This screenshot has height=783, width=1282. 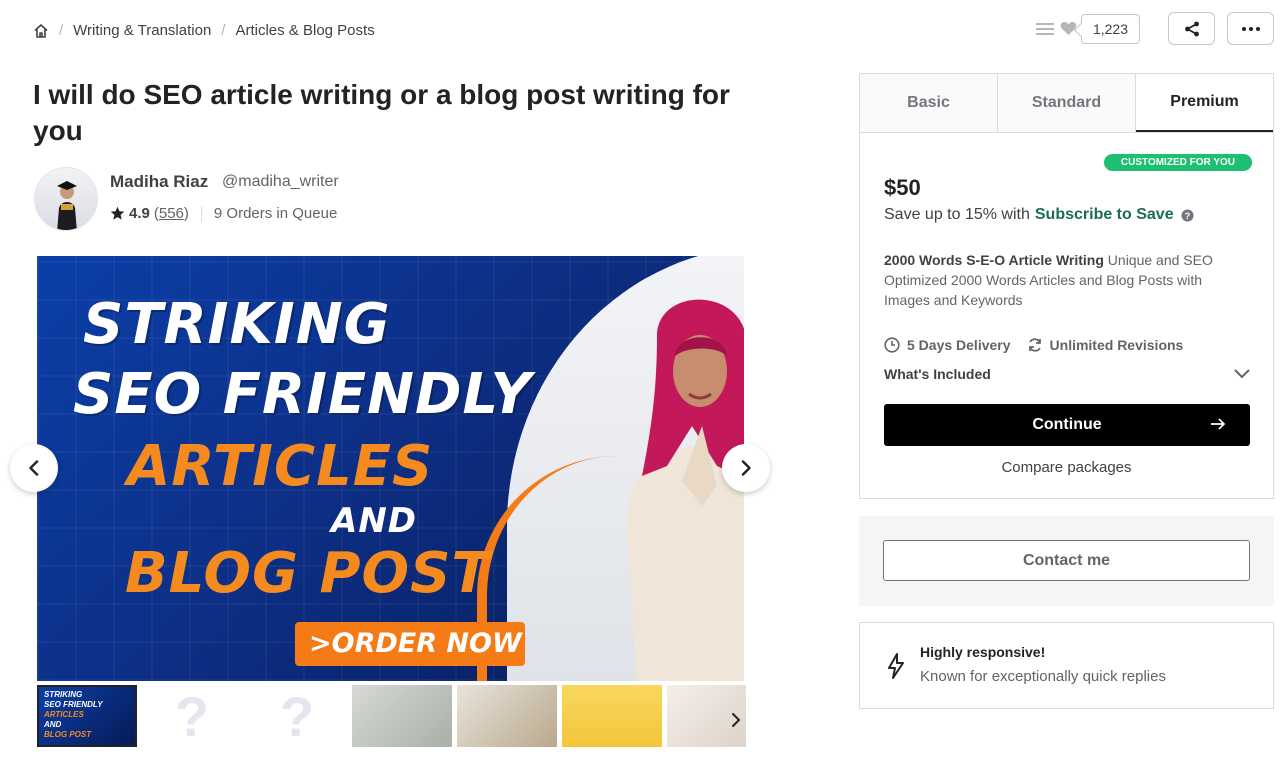 What do you see at coordinates (159, 182) in the screenshot?
I see `seller-name: Madiha Riaz` at bounding box center [159, 182].